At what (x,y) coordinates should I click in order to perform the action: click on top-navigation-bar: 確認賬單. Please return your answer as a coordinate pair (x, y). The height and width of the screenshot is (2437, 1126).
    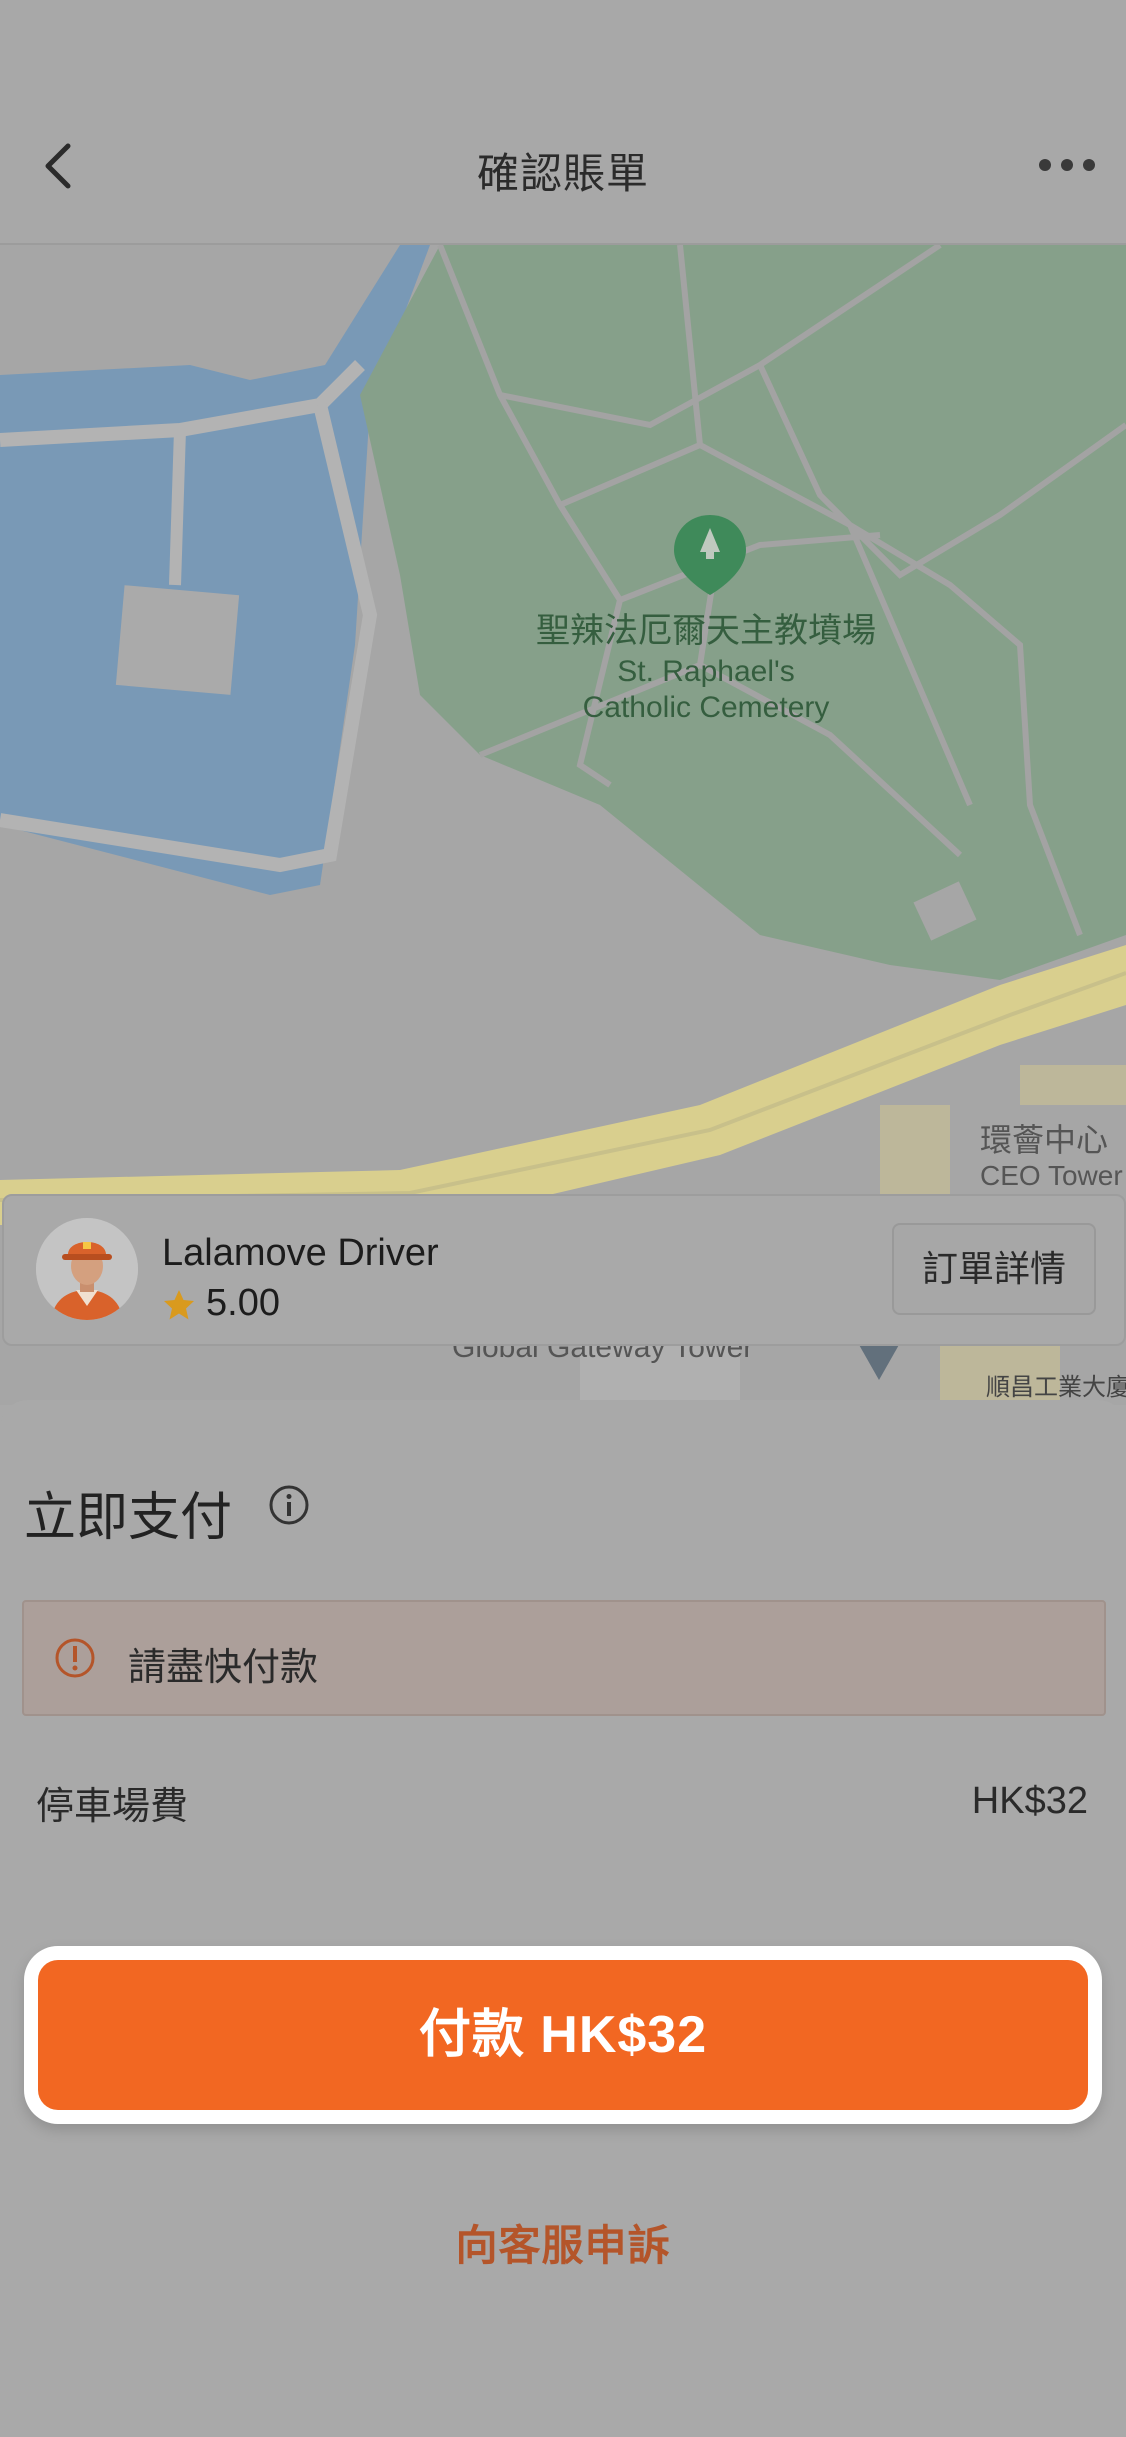
    Looking at the image, I should click on (563, 122).